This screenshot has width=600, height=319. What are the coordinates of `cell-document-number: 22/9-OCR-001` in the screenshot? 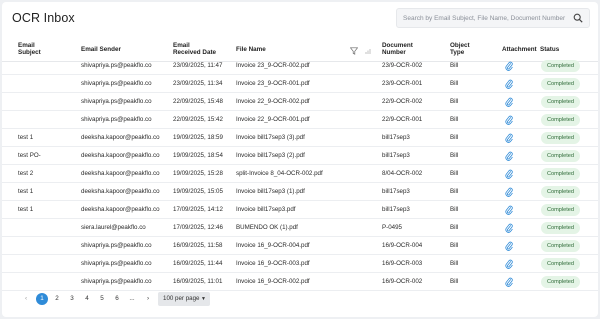 It's located at (402, 119).